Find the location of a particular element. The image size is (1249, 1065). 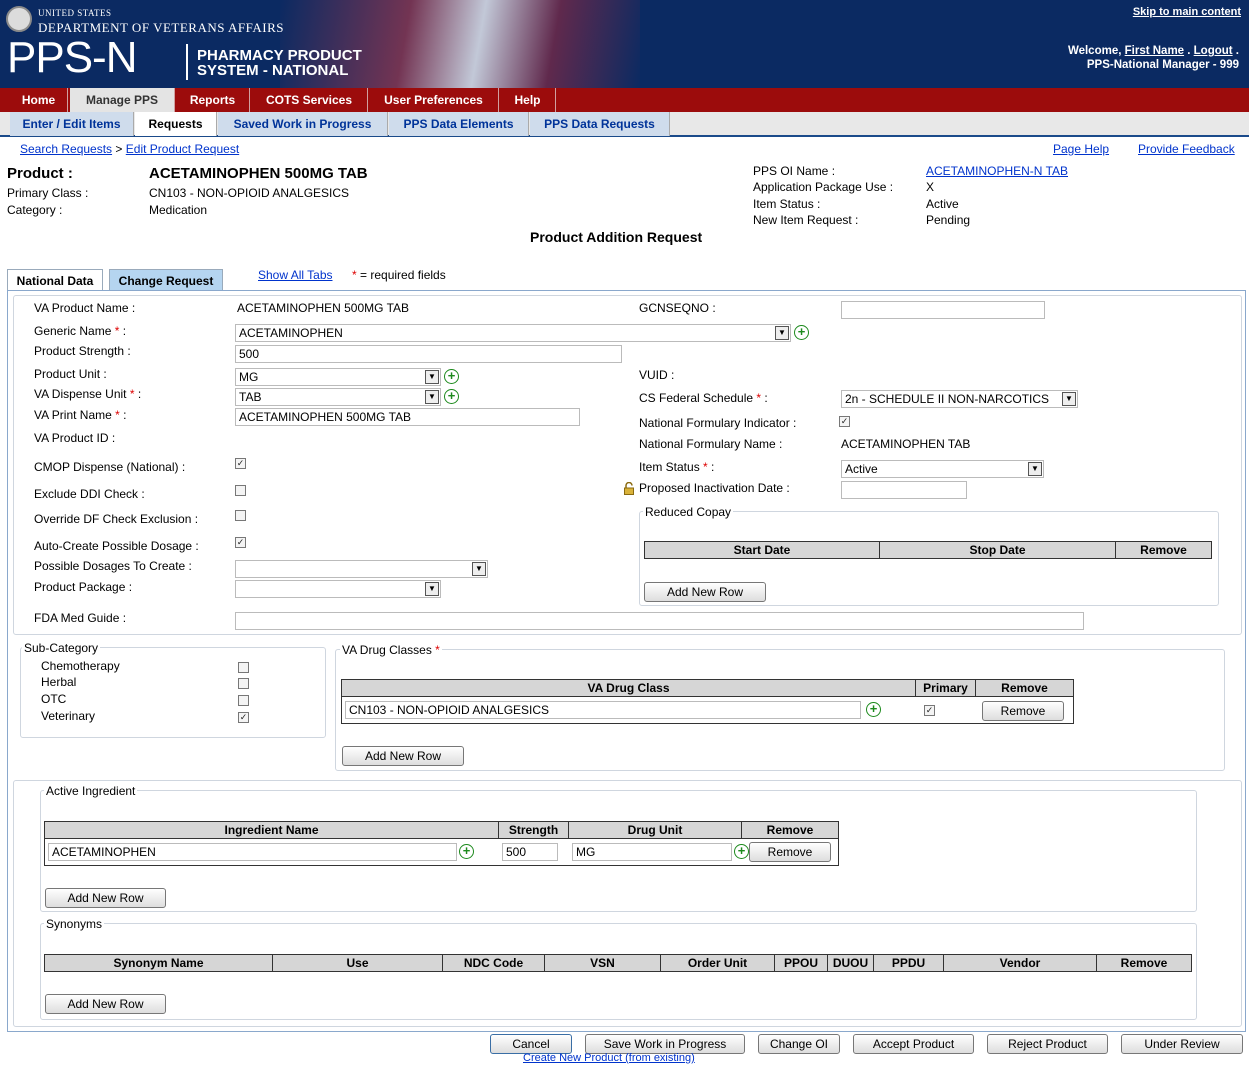

drug-class-table-header: VA Drug Class Primary Remove is located at coordinates (707, 688).